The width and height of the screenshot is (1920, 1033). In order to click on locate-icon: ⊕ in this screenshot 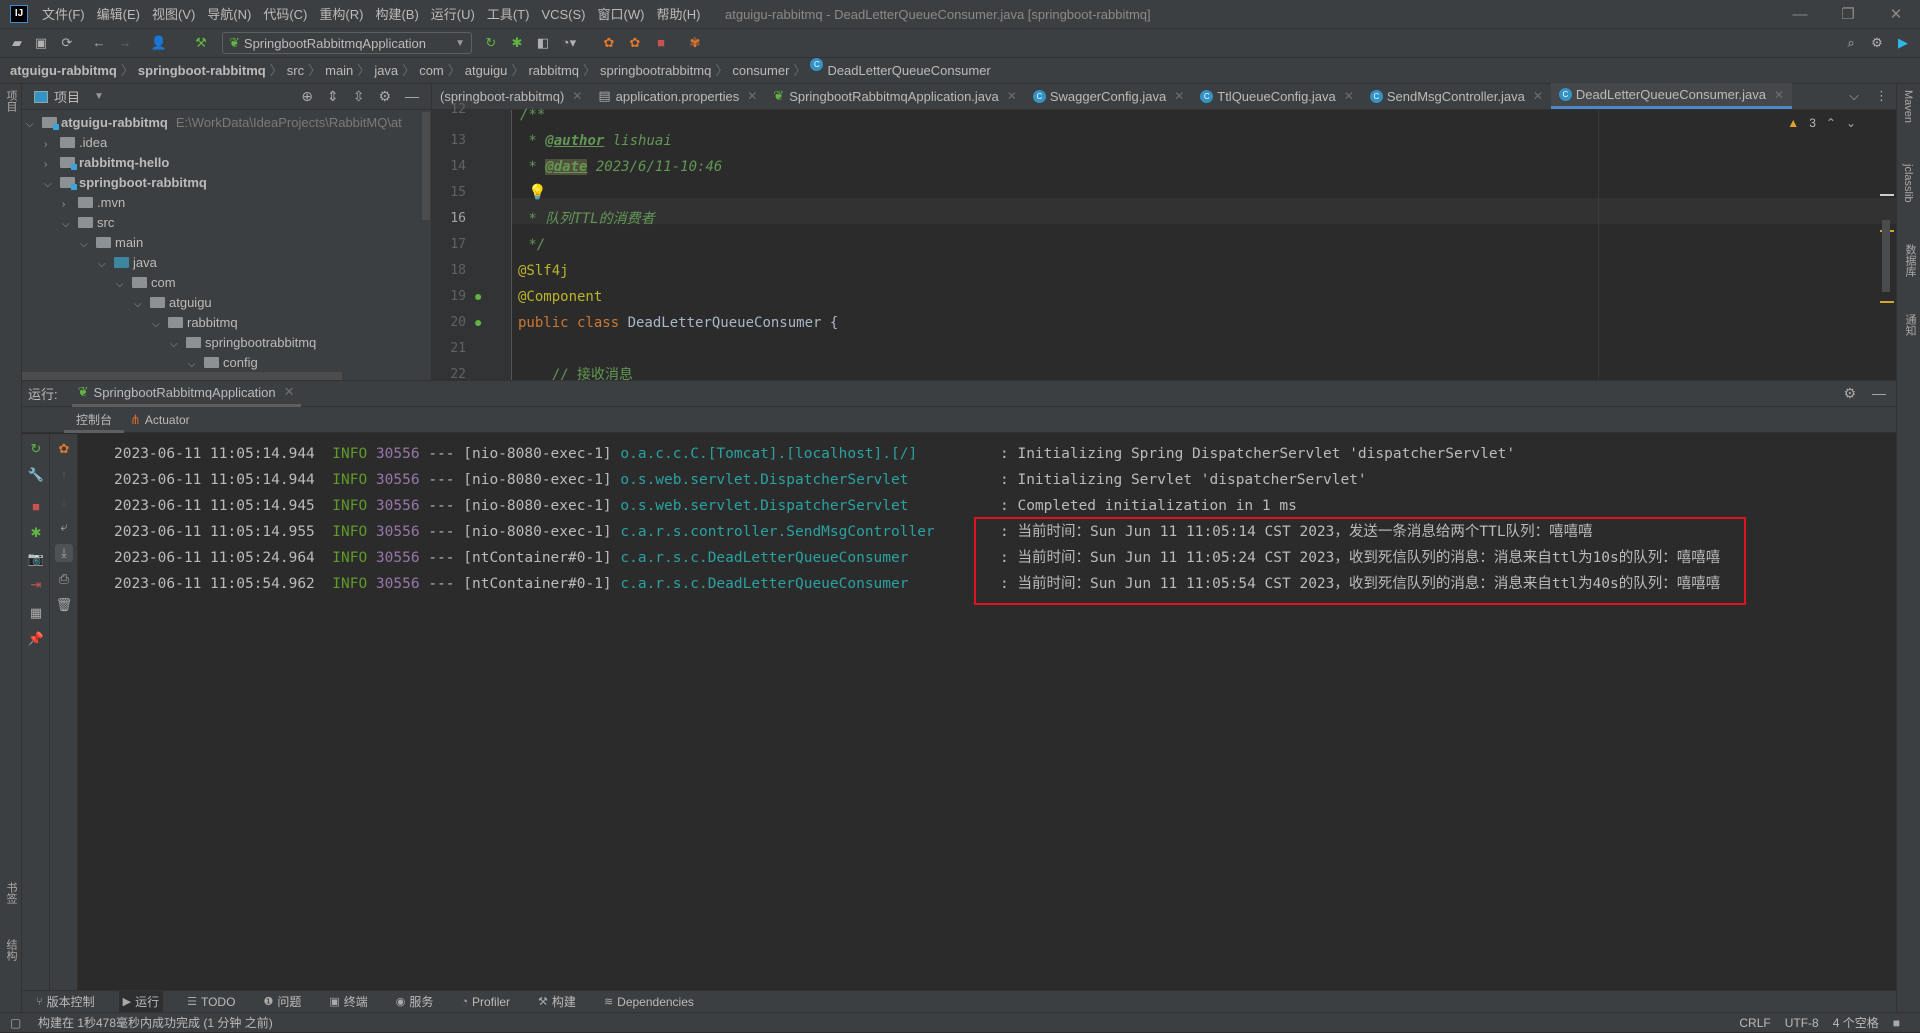, I will do `click(307, 96)`.